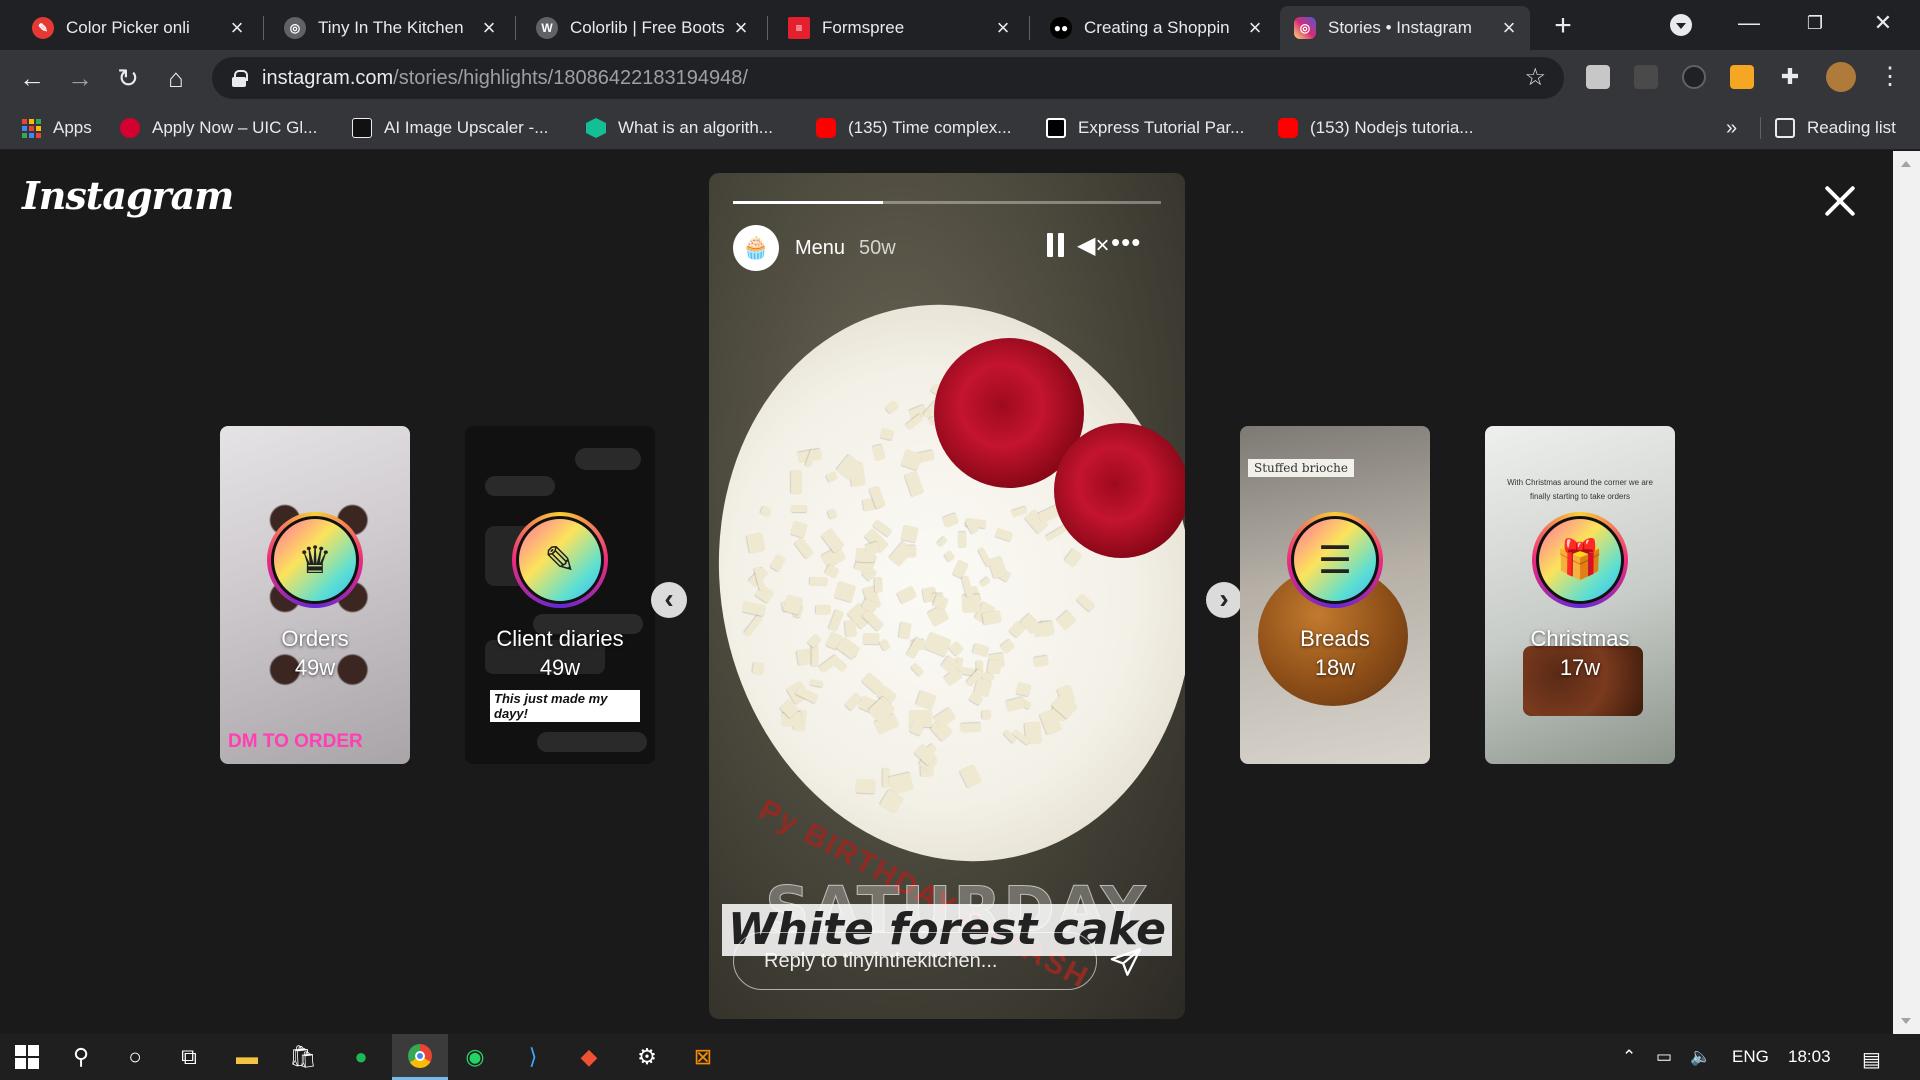 This screenshot has width=1920, height=1080. I want to click on highlight-ring: ☰, so click(1335, 560).